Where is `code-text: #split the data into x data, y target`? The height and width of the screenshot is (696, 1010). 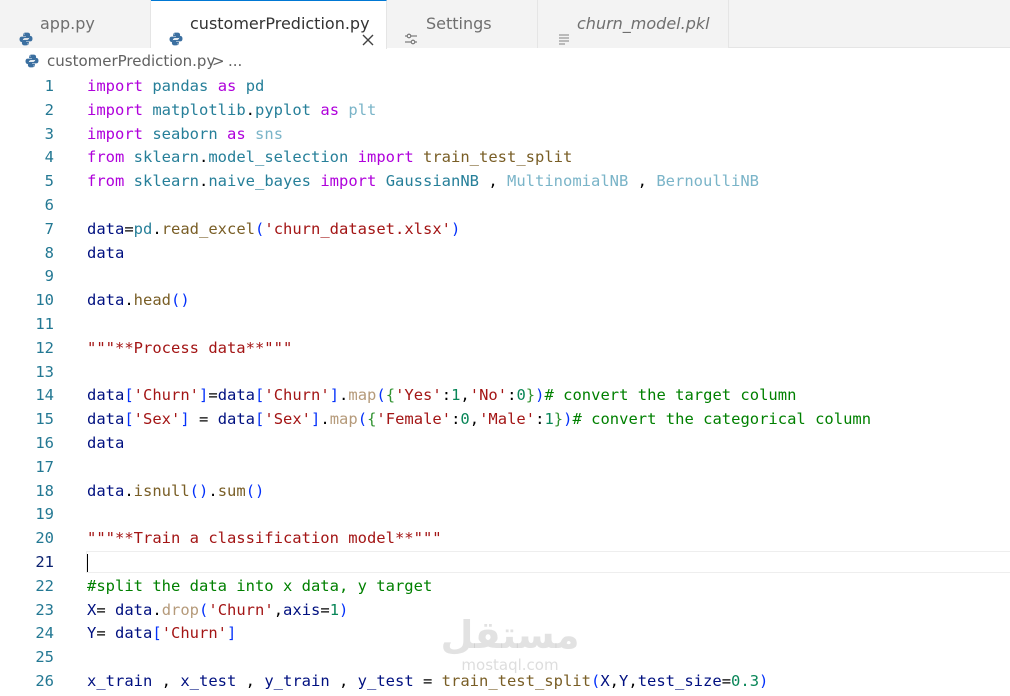 code-text: #split the data into x data, y target is located at coordinates (259, 587).